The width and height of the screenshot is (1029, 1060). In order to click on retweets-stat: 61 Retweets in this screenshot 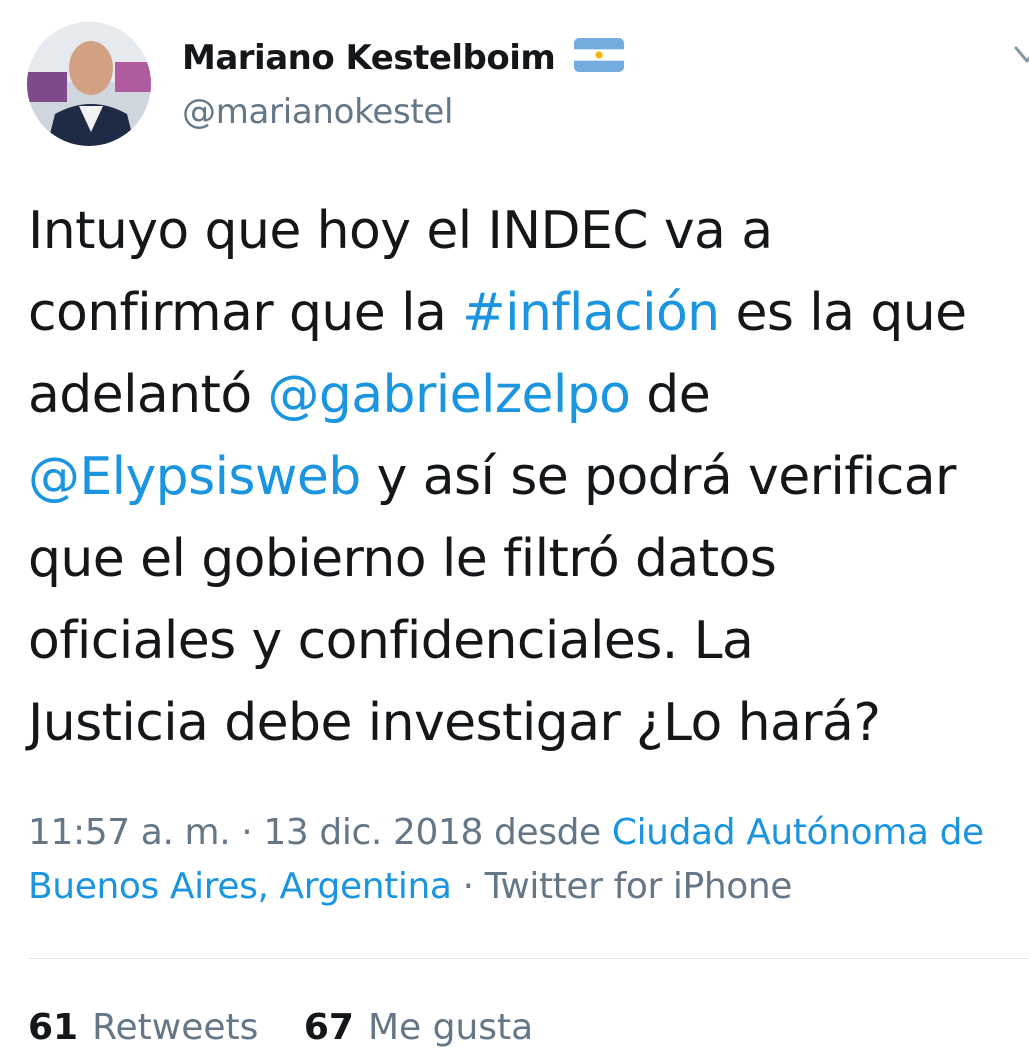, I will do `click(143, 1028)`.